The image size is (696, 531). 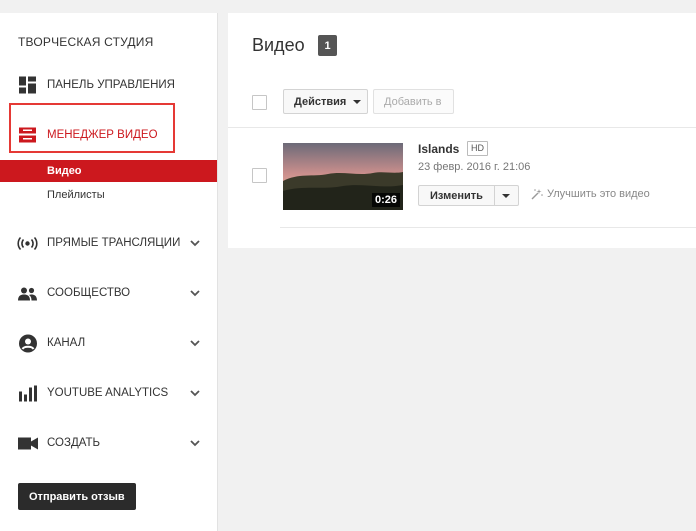 I want to click on channel-icon, so click(x=27, y=343).